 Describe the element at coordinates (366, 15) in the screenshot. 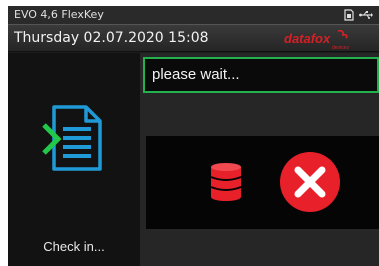

I see `usb-icon` at that location.